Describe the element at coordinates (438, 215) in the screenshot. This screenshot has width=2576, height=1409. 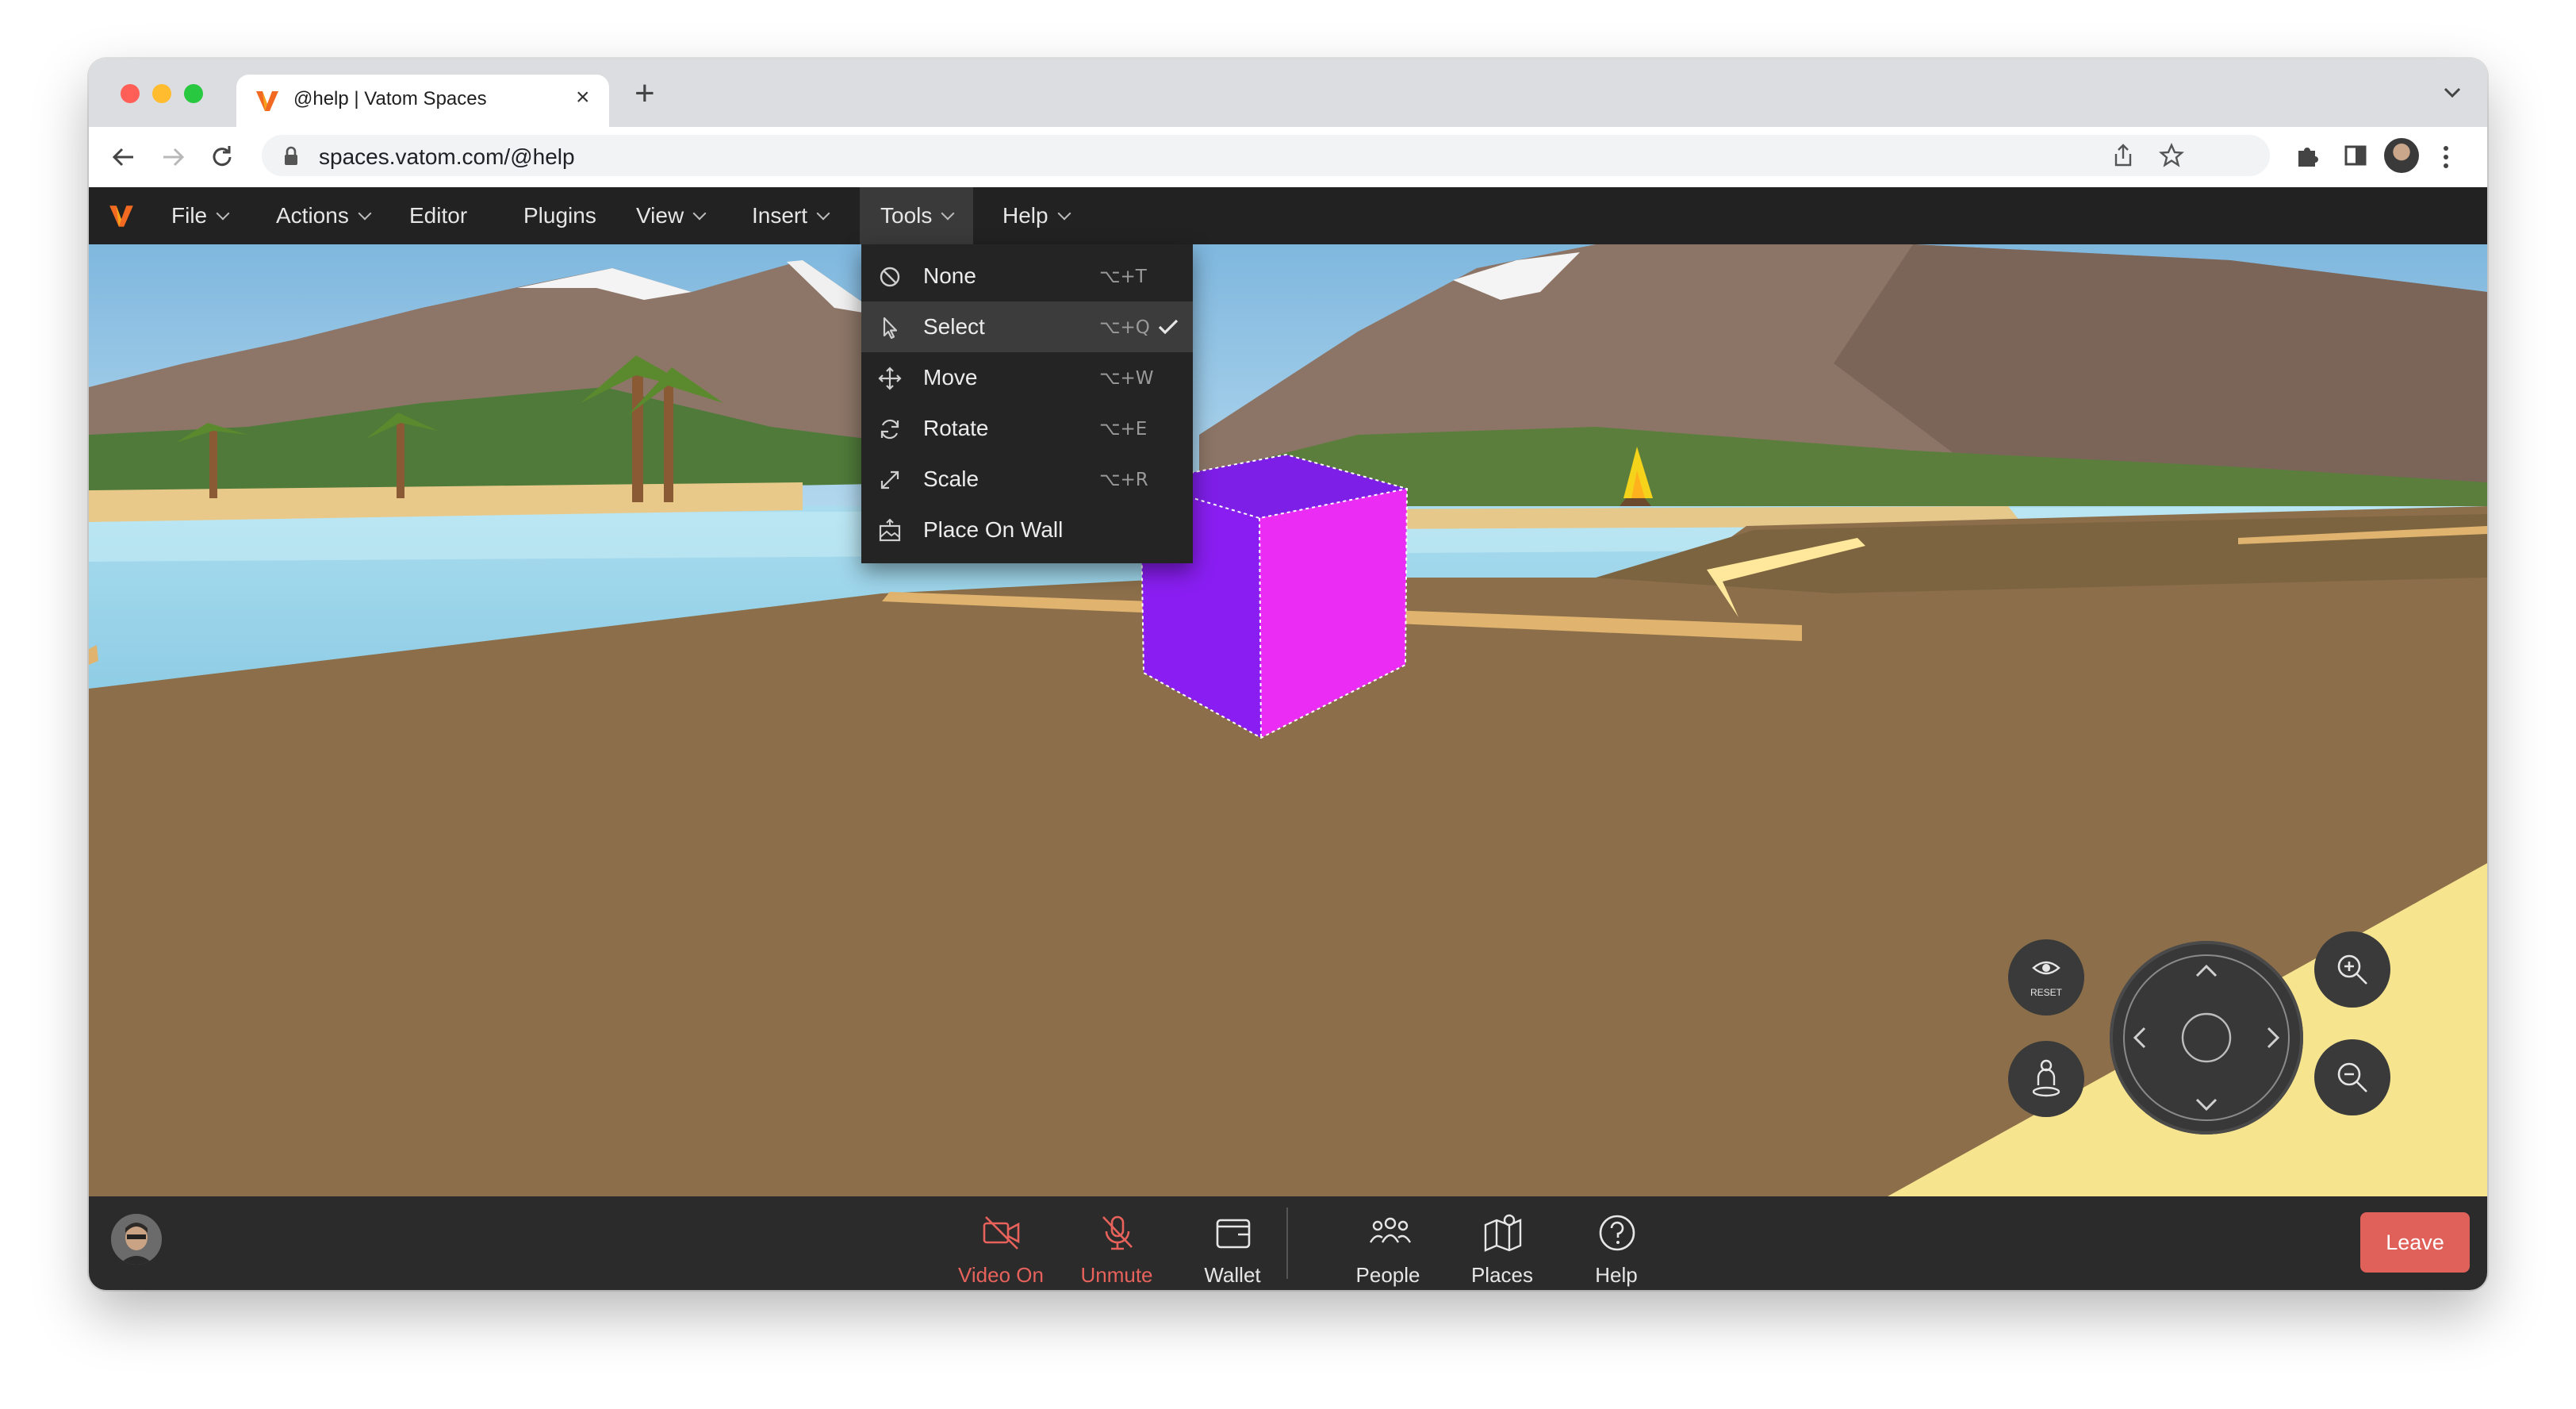
I see `menu-editor: Editor` at that location.